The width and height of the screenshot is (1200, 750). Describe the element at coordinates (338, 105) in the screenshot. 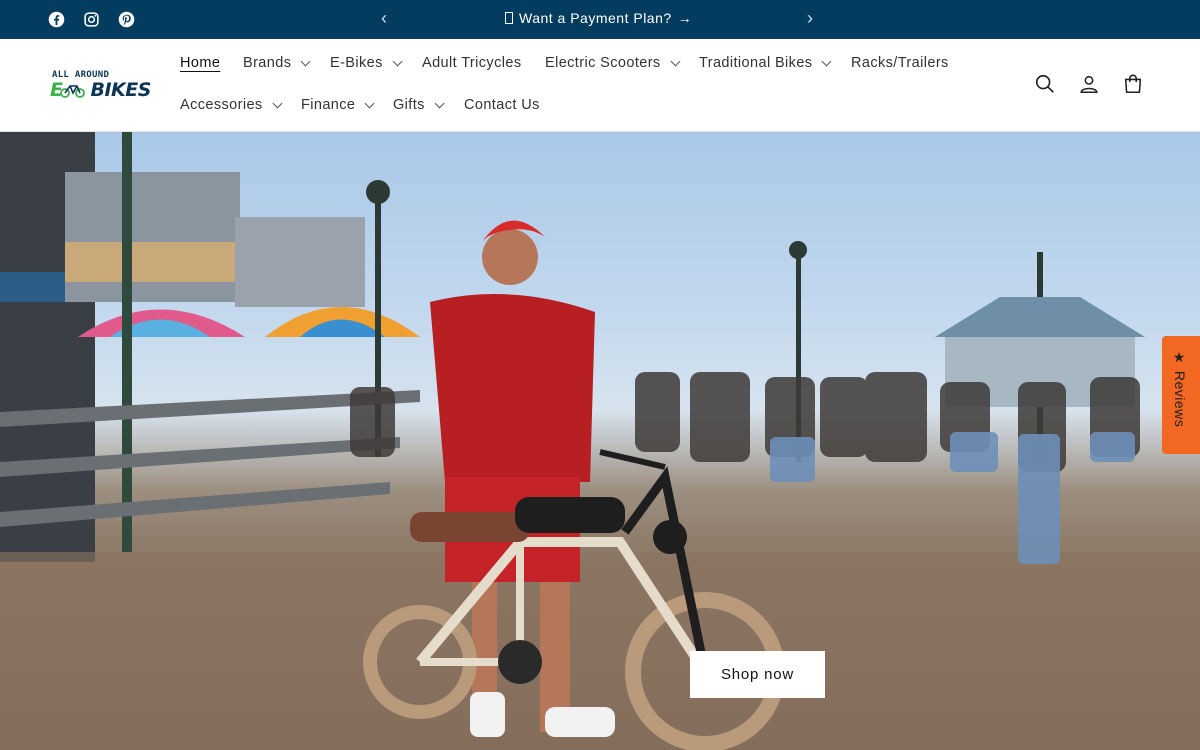

I see `nav-item-finance: Finance` at that location.